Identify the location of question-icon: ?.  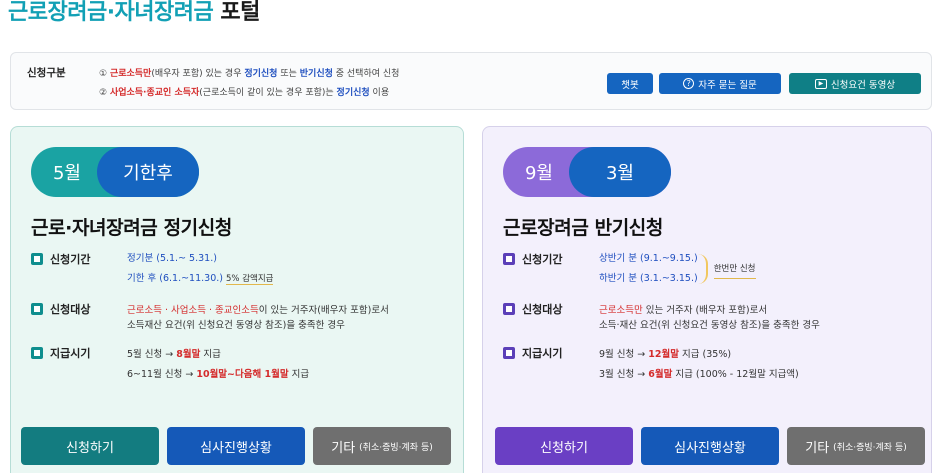
(689, 83).